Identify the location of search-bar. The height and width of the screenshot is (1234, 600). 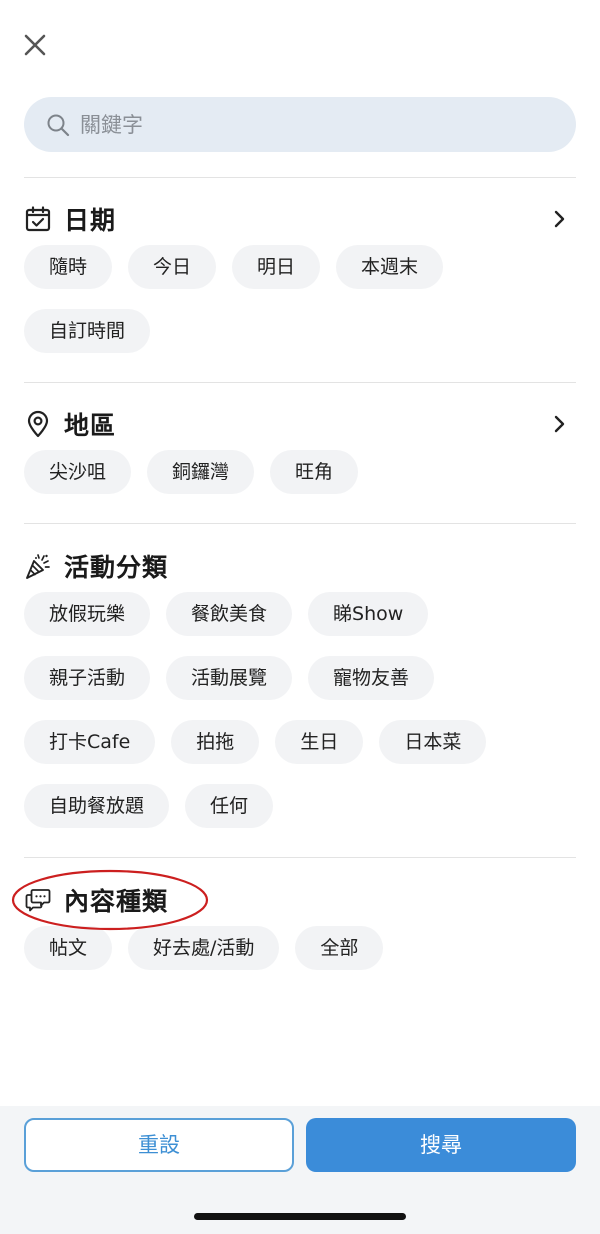
(300, 124).